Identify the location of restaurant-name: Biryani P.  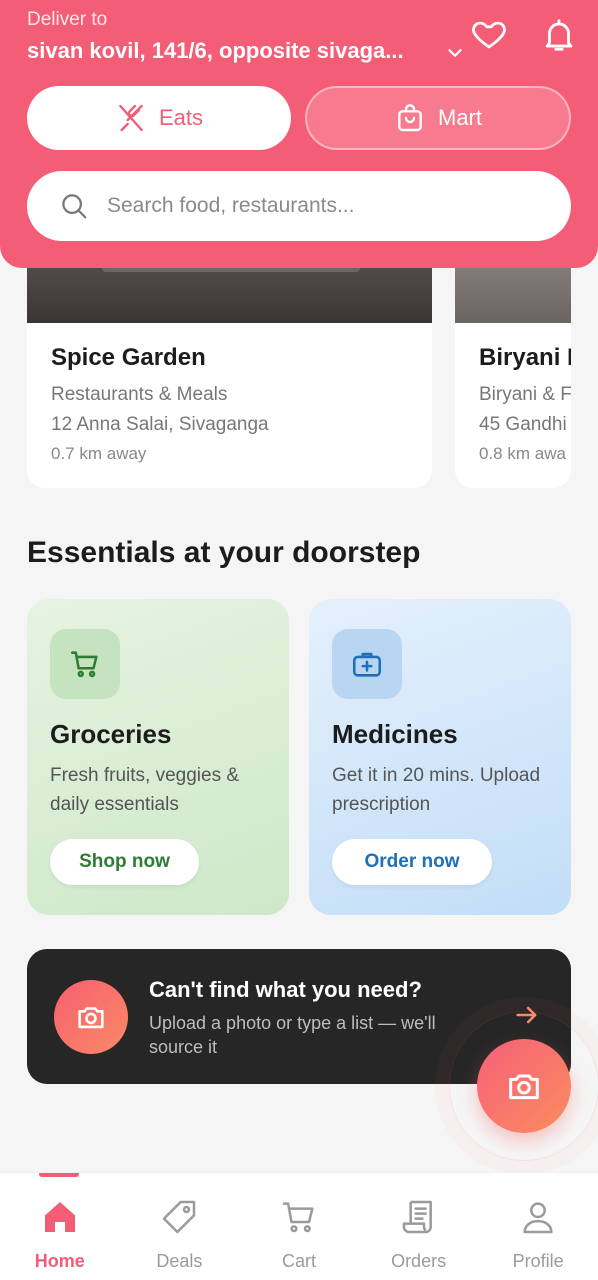
(525, 357).